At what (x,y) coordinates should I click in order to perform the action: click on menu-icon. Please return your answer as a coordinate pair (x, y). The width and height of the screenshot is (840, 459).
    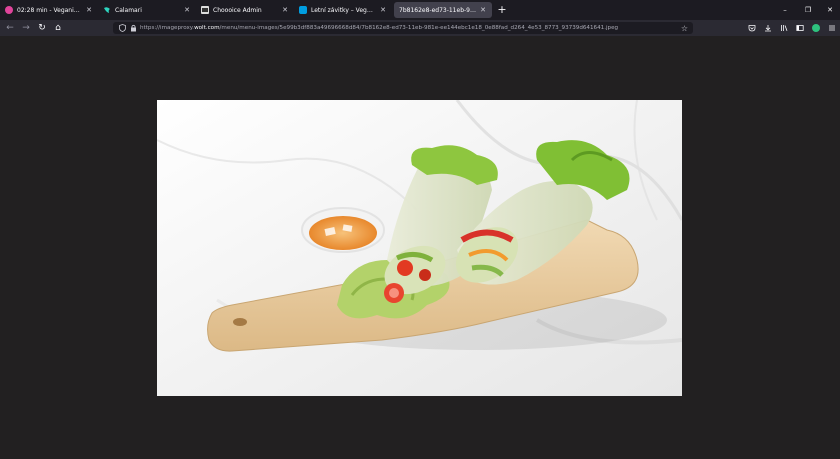
    Looking at the image, I should click on (832, 28).